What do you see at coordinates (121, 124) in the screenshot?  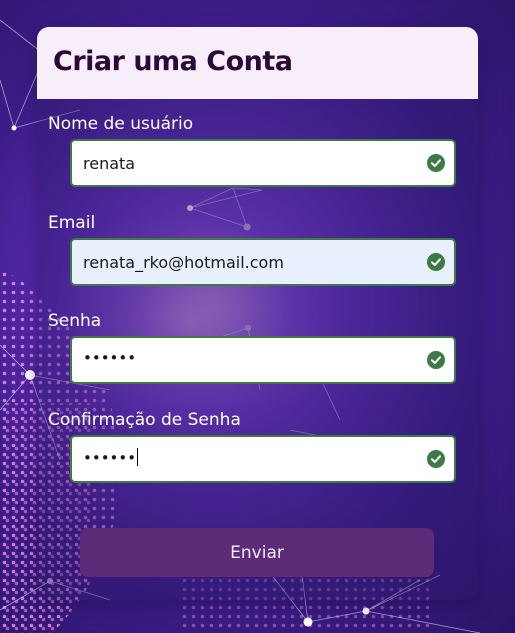 I see `username-label: Nome de usuário` at bounding box center [121, 124].